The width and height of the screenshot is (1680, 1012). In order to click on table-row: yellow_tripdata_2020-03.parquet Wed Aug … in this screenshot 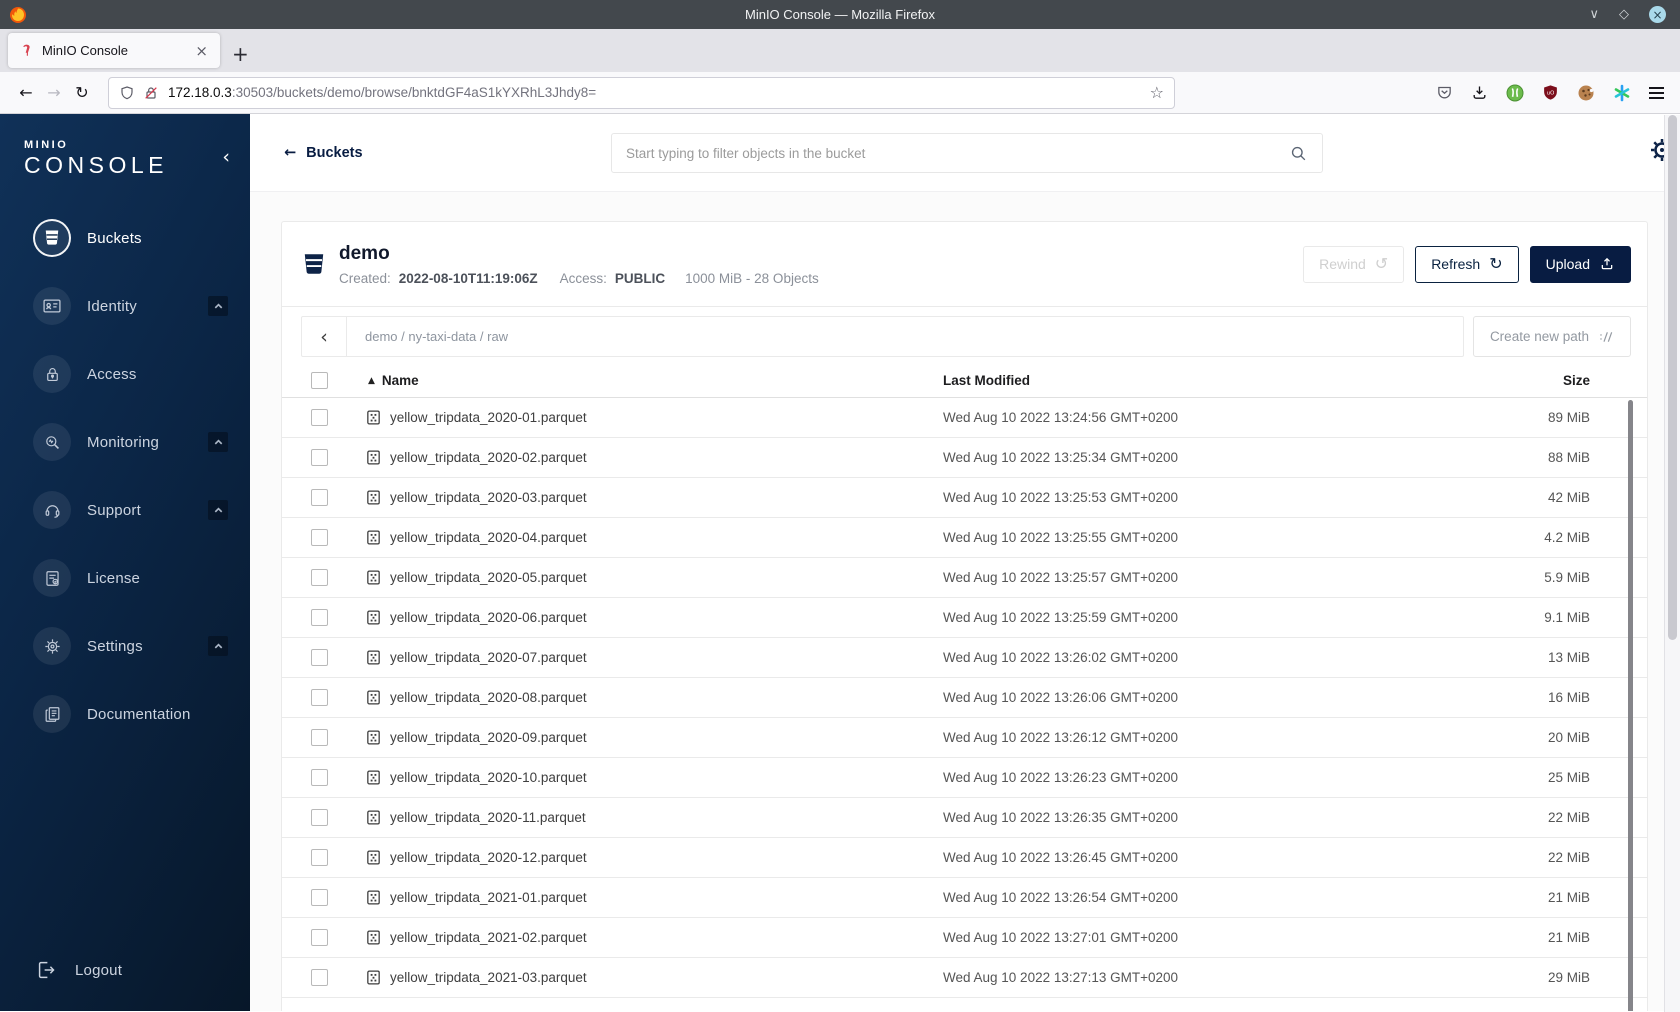, I will do `click(964, 498)`.